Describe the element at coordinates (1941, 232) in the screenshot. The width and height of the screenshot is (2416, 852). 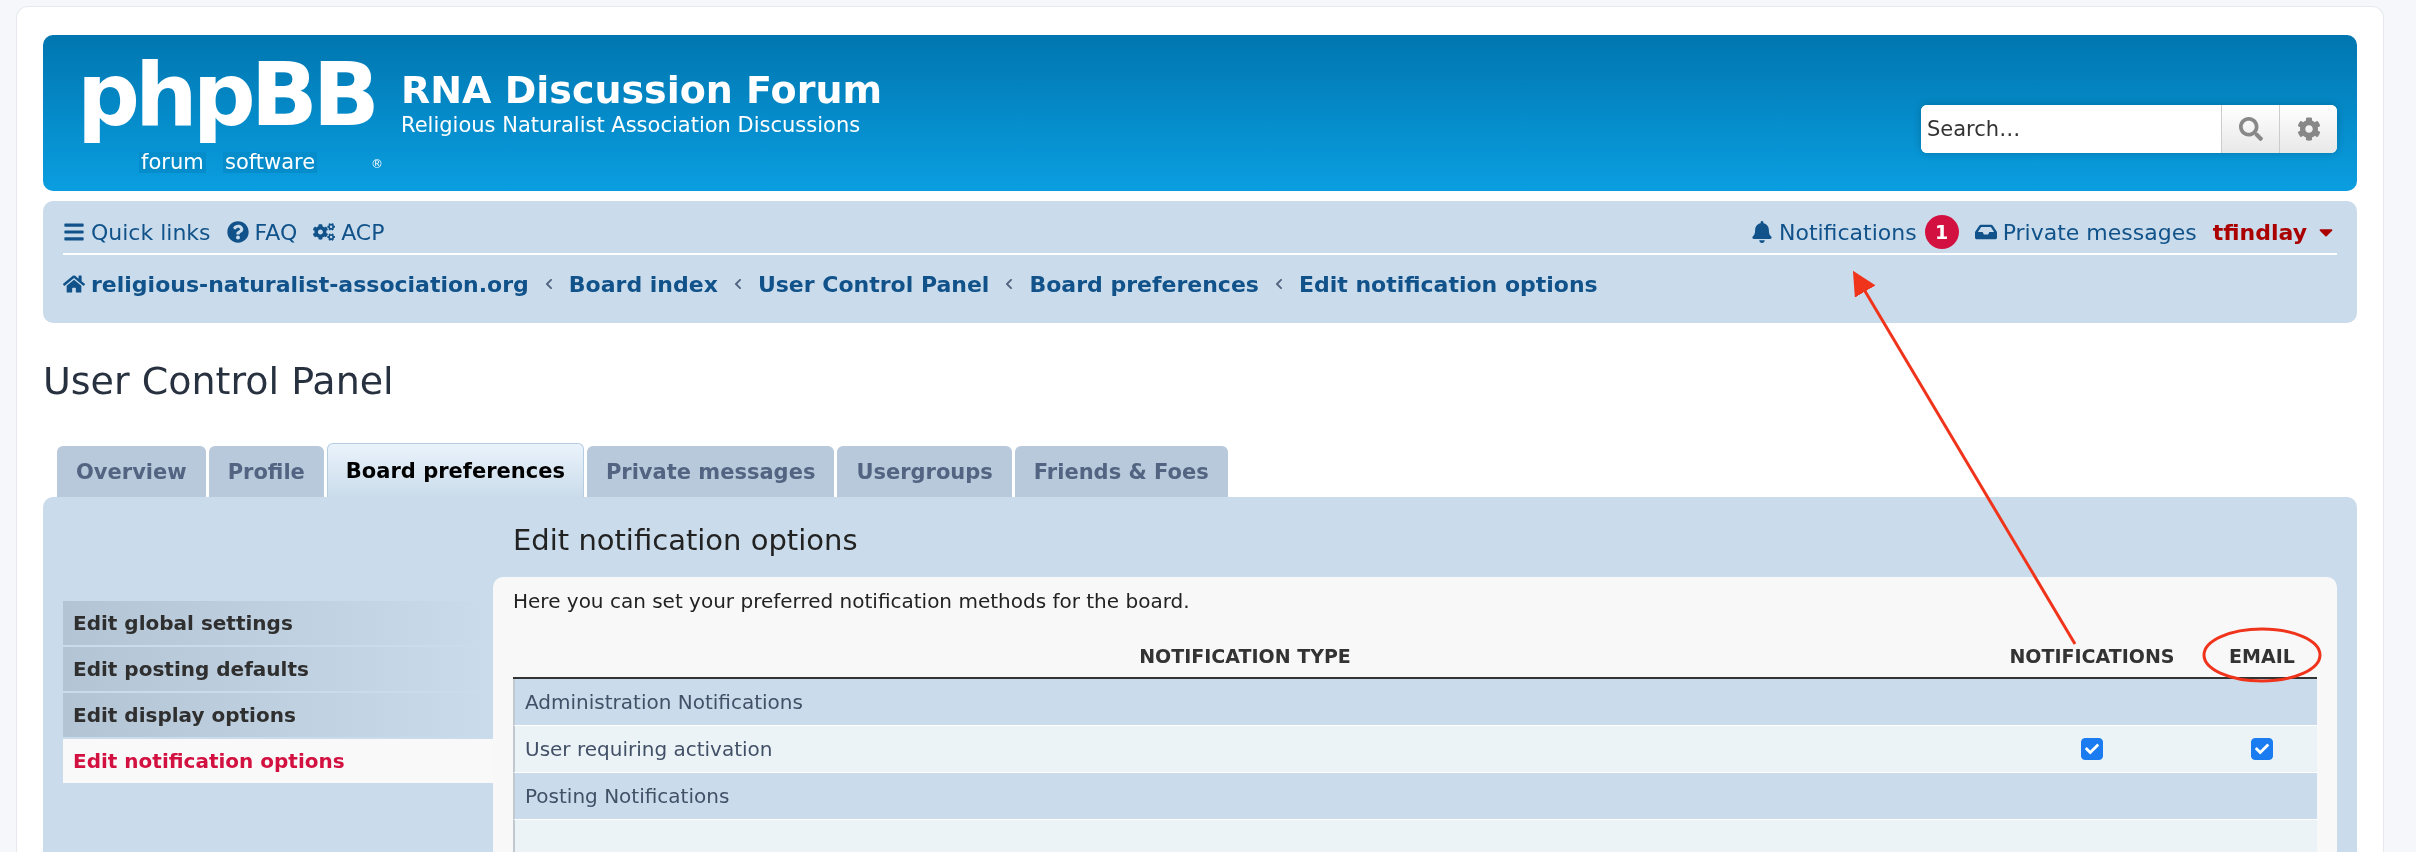
I see `notification-count: 1` at that location.